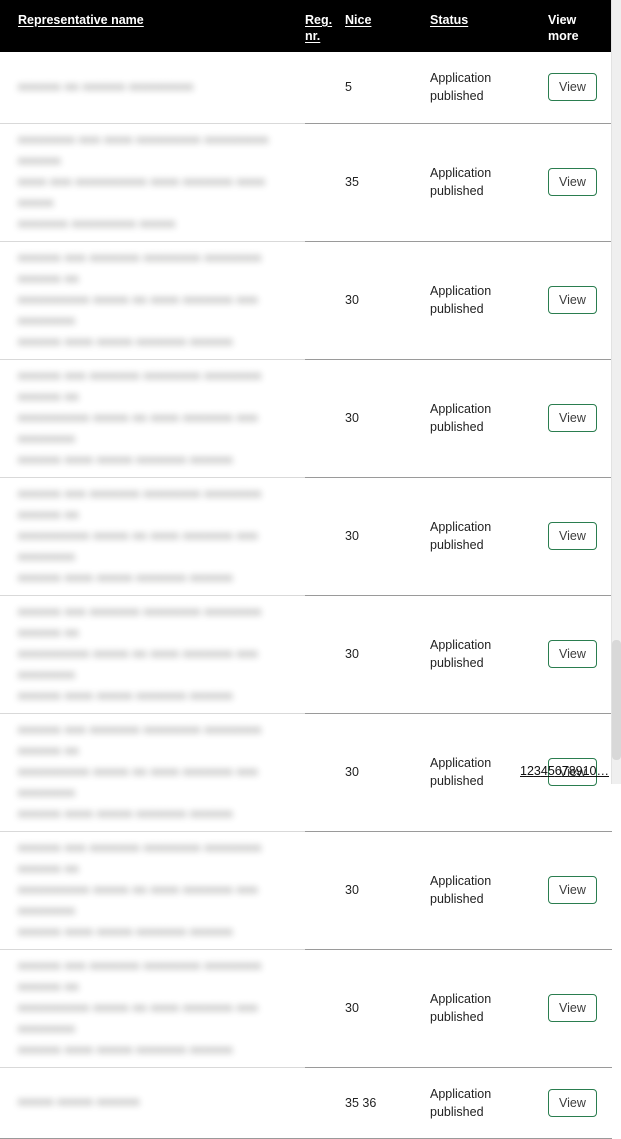 Image resolution: width=621 pixels, height=1139 pixels. I want to click on column-header-status: Status, so click(489, 26).